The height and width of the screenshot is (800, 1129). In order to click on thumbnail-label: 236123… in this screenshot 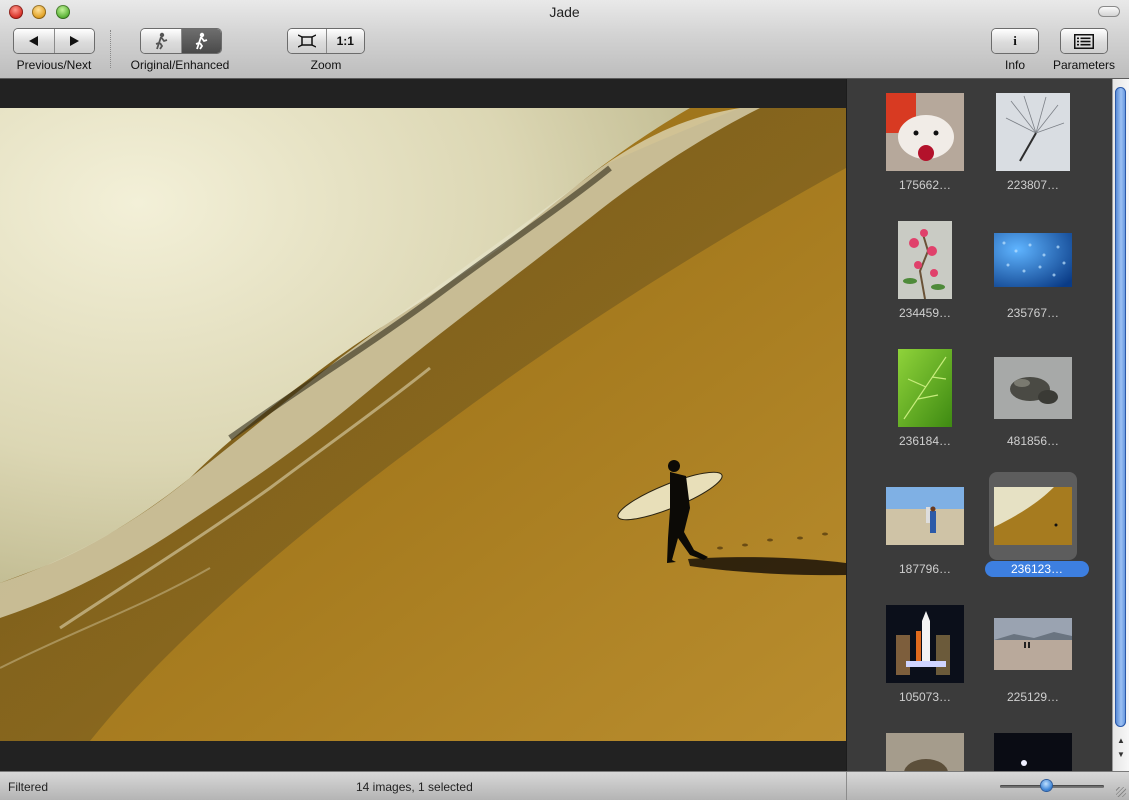, I will do `click(1037, 569)`.